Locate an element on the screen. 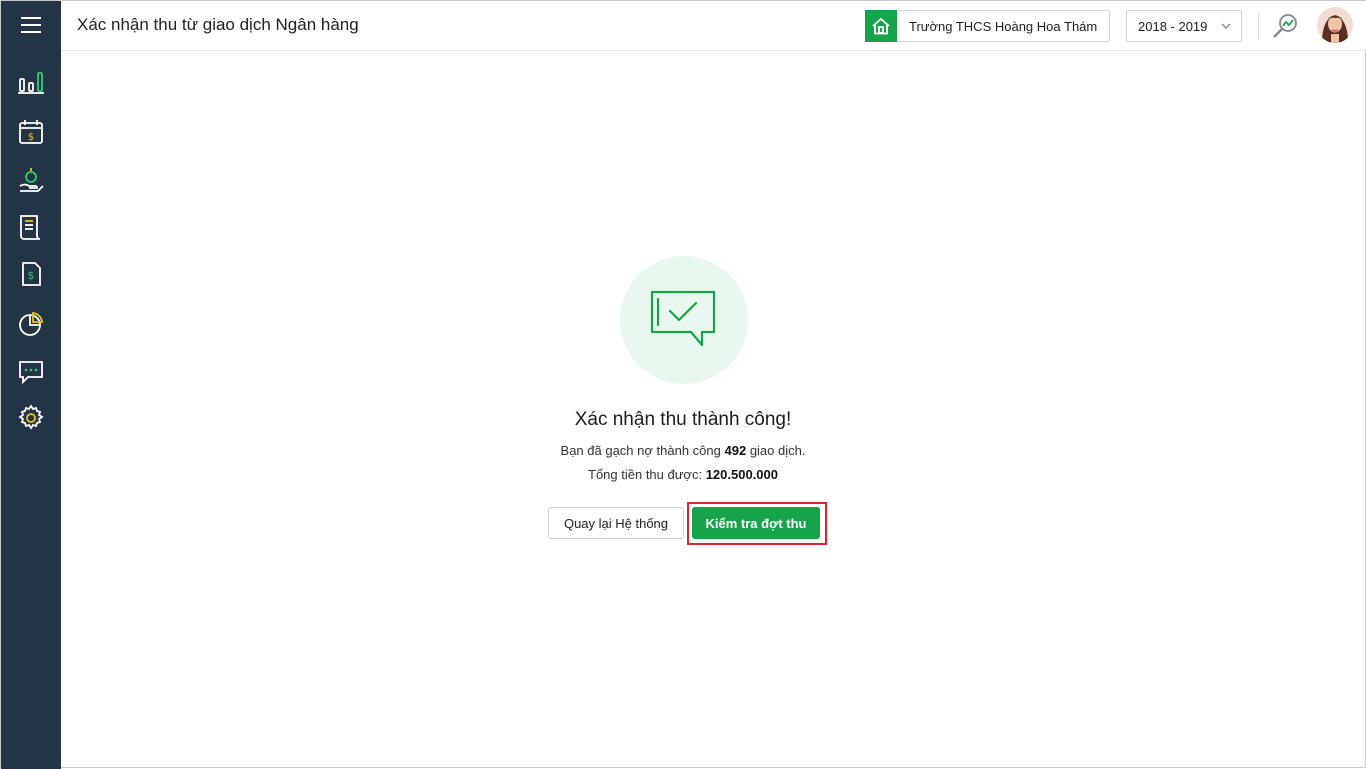  sidebar-item-messages is located at coordinates (31, 372).